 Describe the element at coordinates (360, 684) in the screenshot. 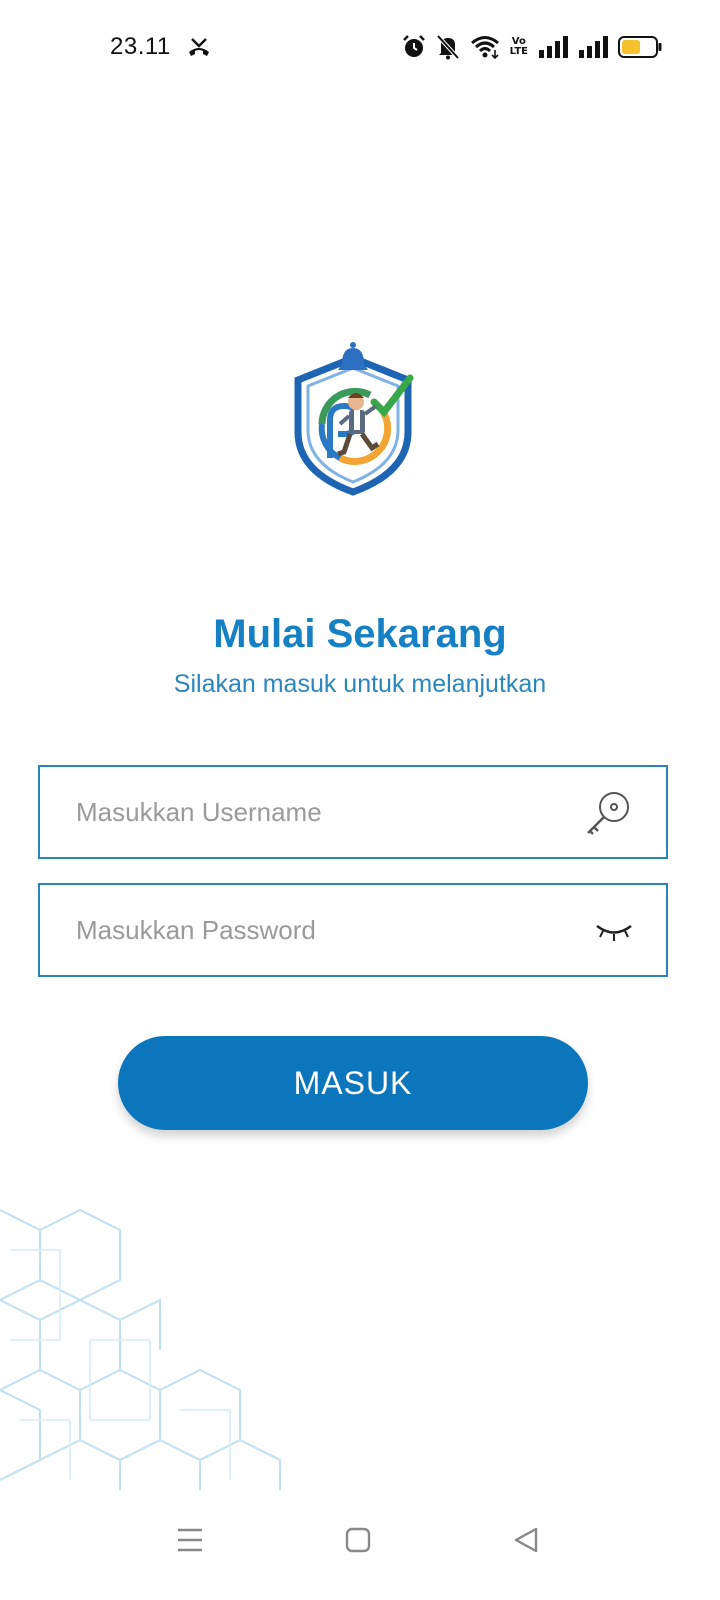

I see `page-subtitle: Silakan masuk untuk melanjutkan` at that location.